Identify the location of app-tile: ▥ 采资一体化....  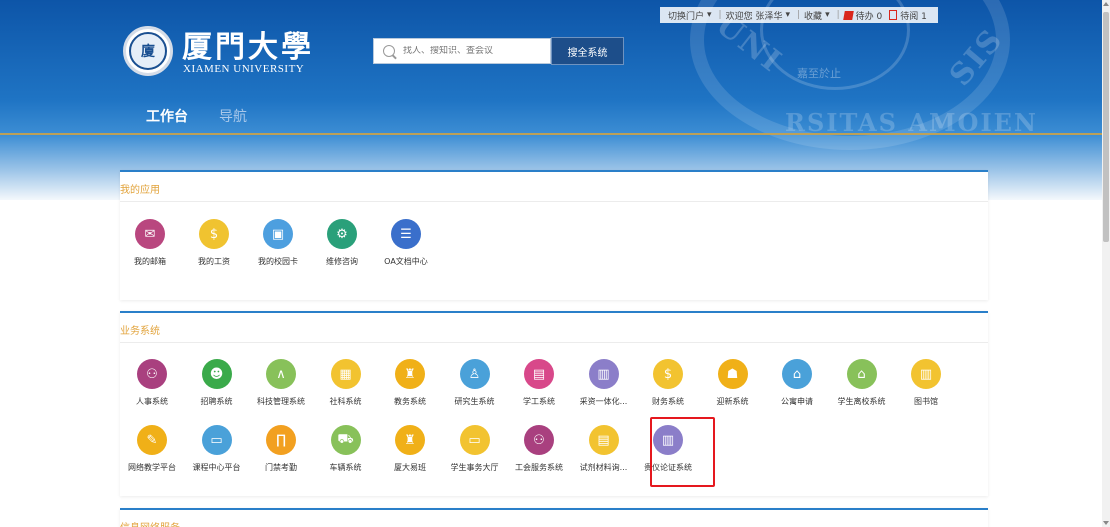
(604, 383).